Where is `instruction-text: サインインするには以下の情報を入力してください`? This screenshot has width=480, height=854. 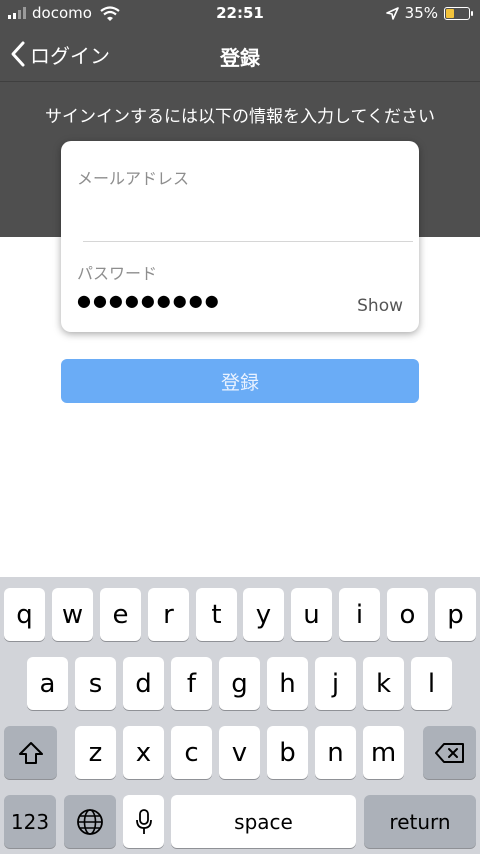 instruction-text: サインインするには以下の情報を入力してください is located at coordinates (240, 117).